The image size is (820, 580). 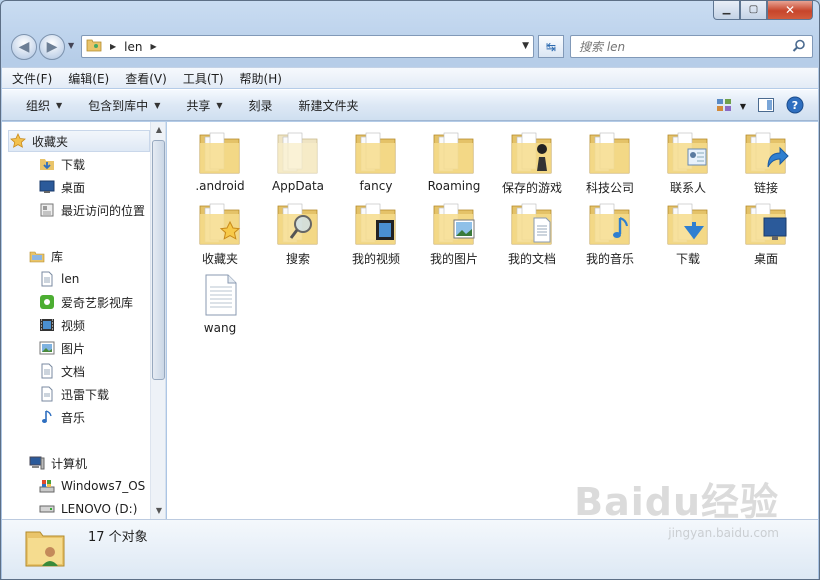 What do you see at coordinates (454, 233) in the screenshot?
I see `folder-item: 我的图片` at bounding box center [454, 233].